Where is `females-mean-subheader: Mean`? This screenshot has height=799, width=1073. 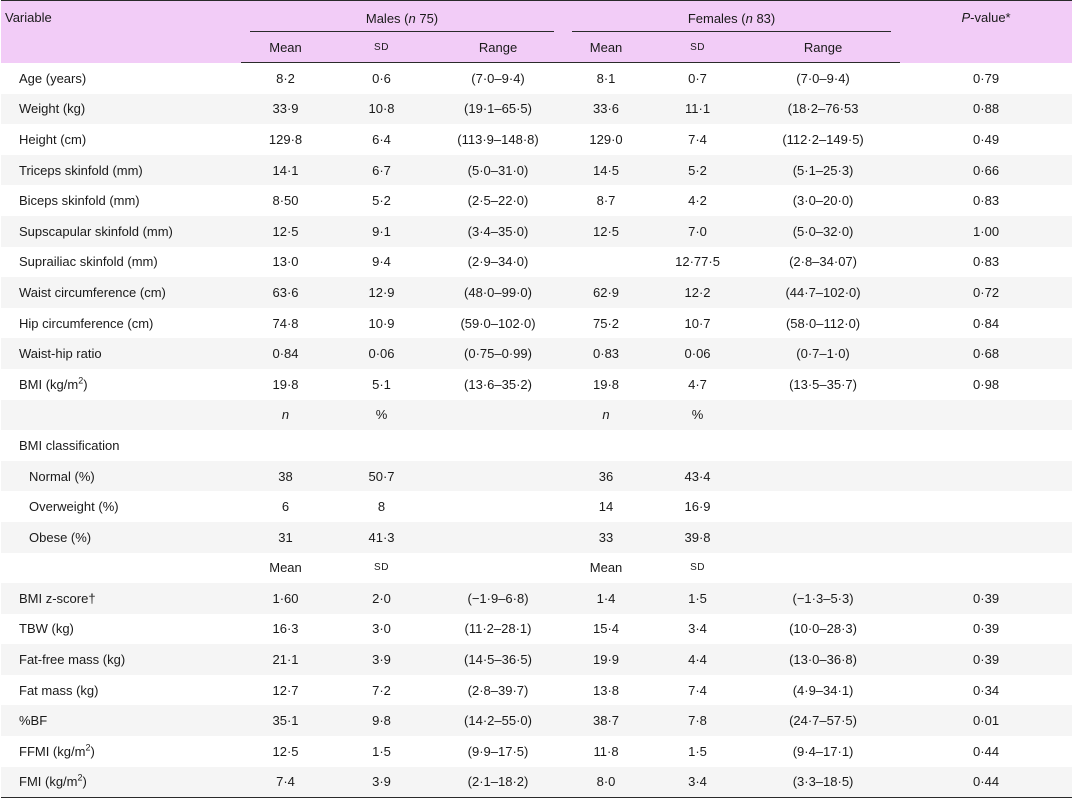 females-mean-subheader: Mean is located at coordinates (606, 568).